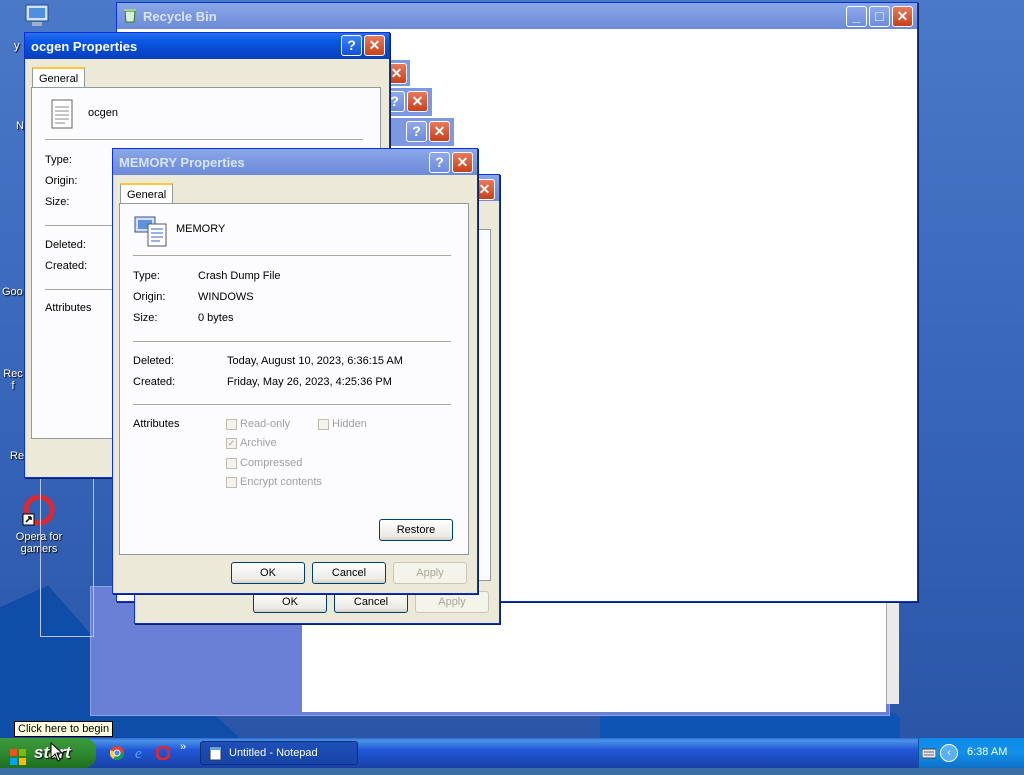  I want to click on taskbar, so click(512, 753).